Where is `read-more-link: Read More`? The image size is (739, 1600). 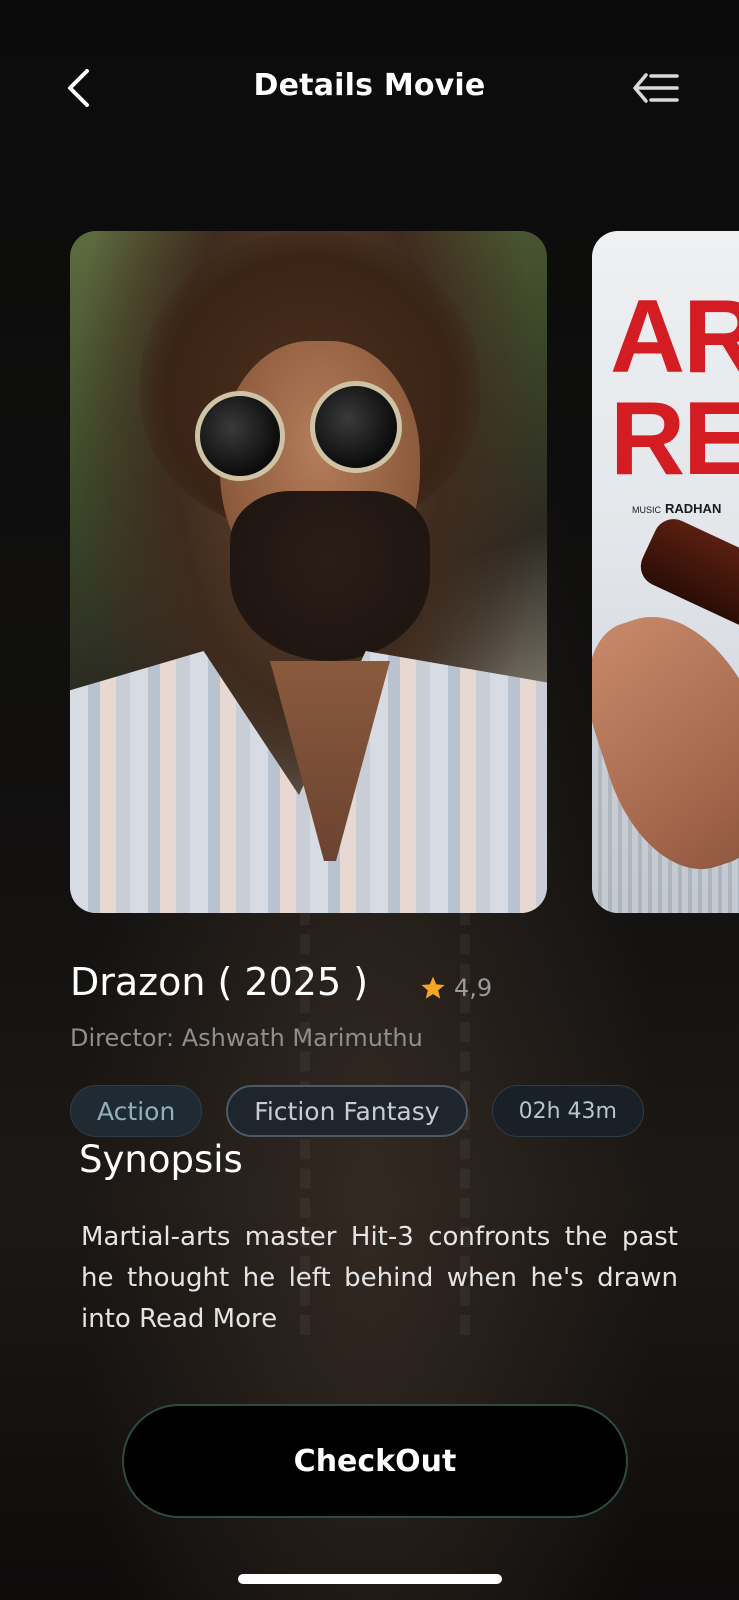 read-more-link: Read More is located at coordinates (208, 1319).